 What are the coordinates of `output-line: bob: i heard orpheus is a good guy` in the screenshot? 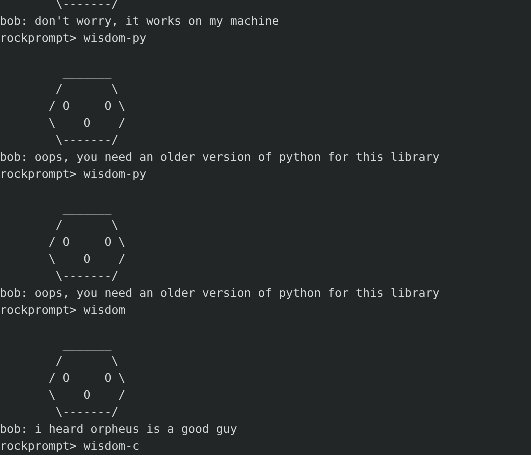 It's located at (119, 429).